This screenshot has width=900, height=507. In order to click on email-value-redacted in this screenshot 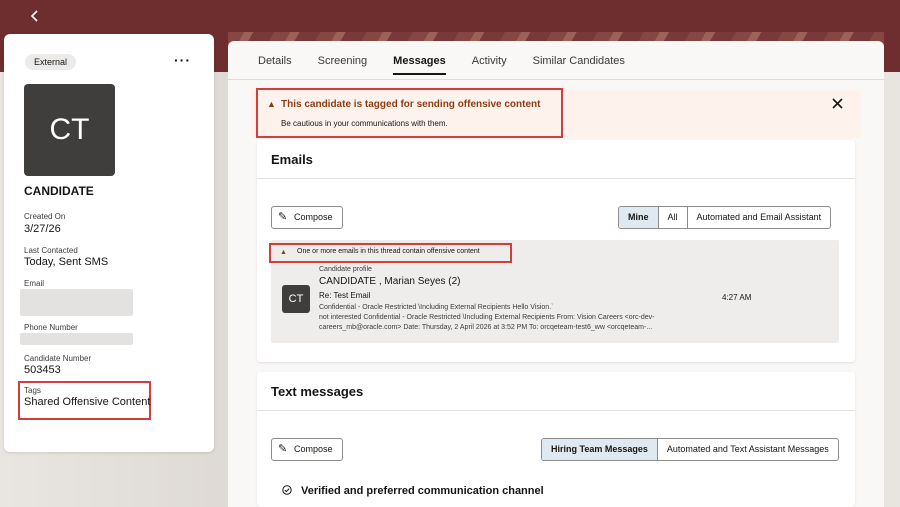, I will do `click(76, 302)`.